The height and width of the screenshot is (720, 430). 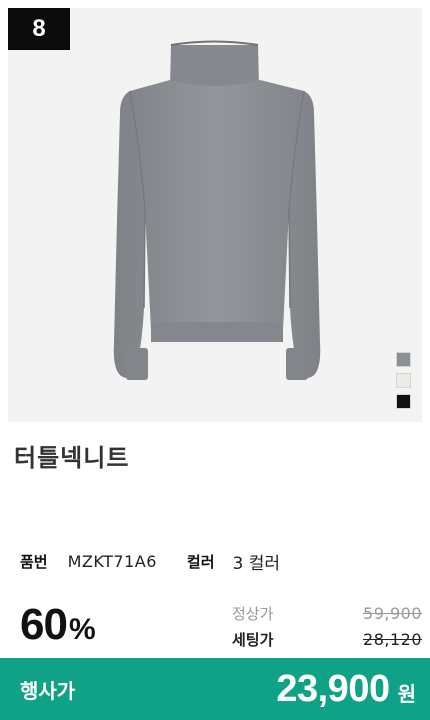 What do you see at coordinates (327, 613) in the screenshot?
I see `regular-price-row: 정상가 59,900` at bounding box center [327, 613].